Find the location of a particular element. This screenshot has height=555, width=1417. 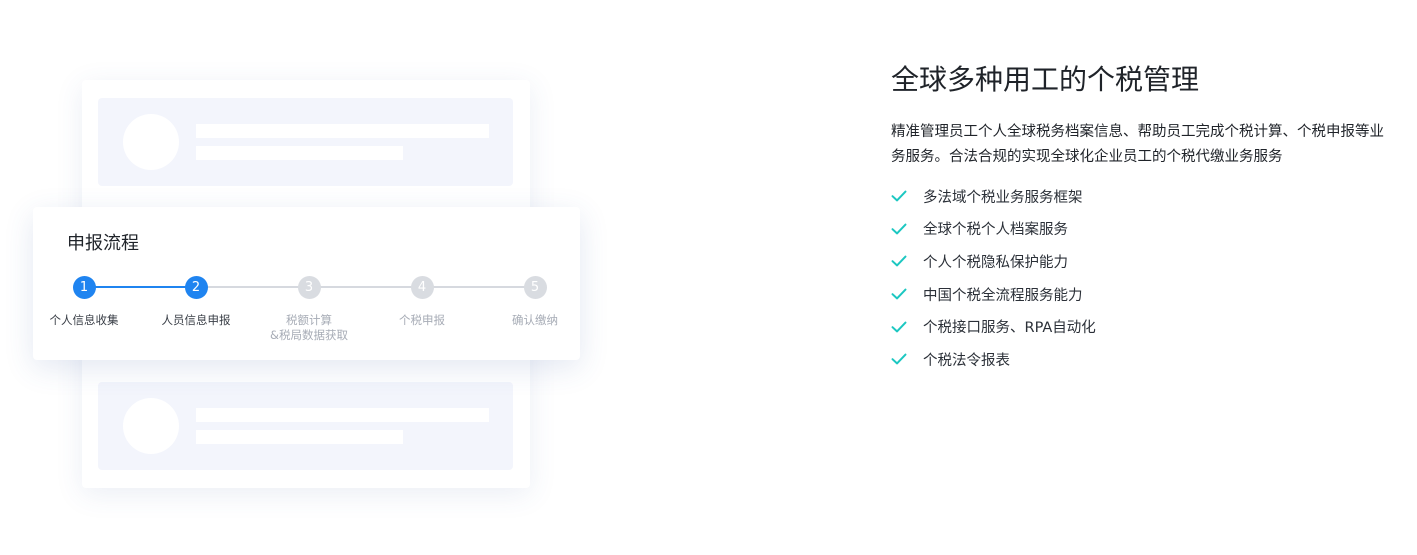

step-number-5: 5 is located at coordinates (535, 287).